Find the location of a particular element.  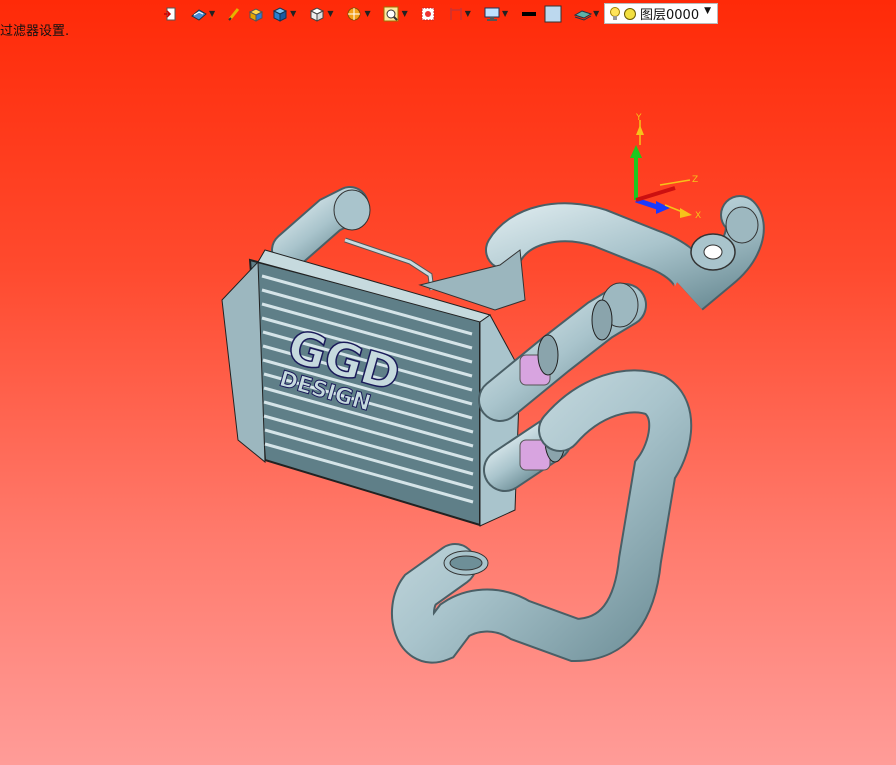

zoom-area-button is located at coordinates (428, 14).